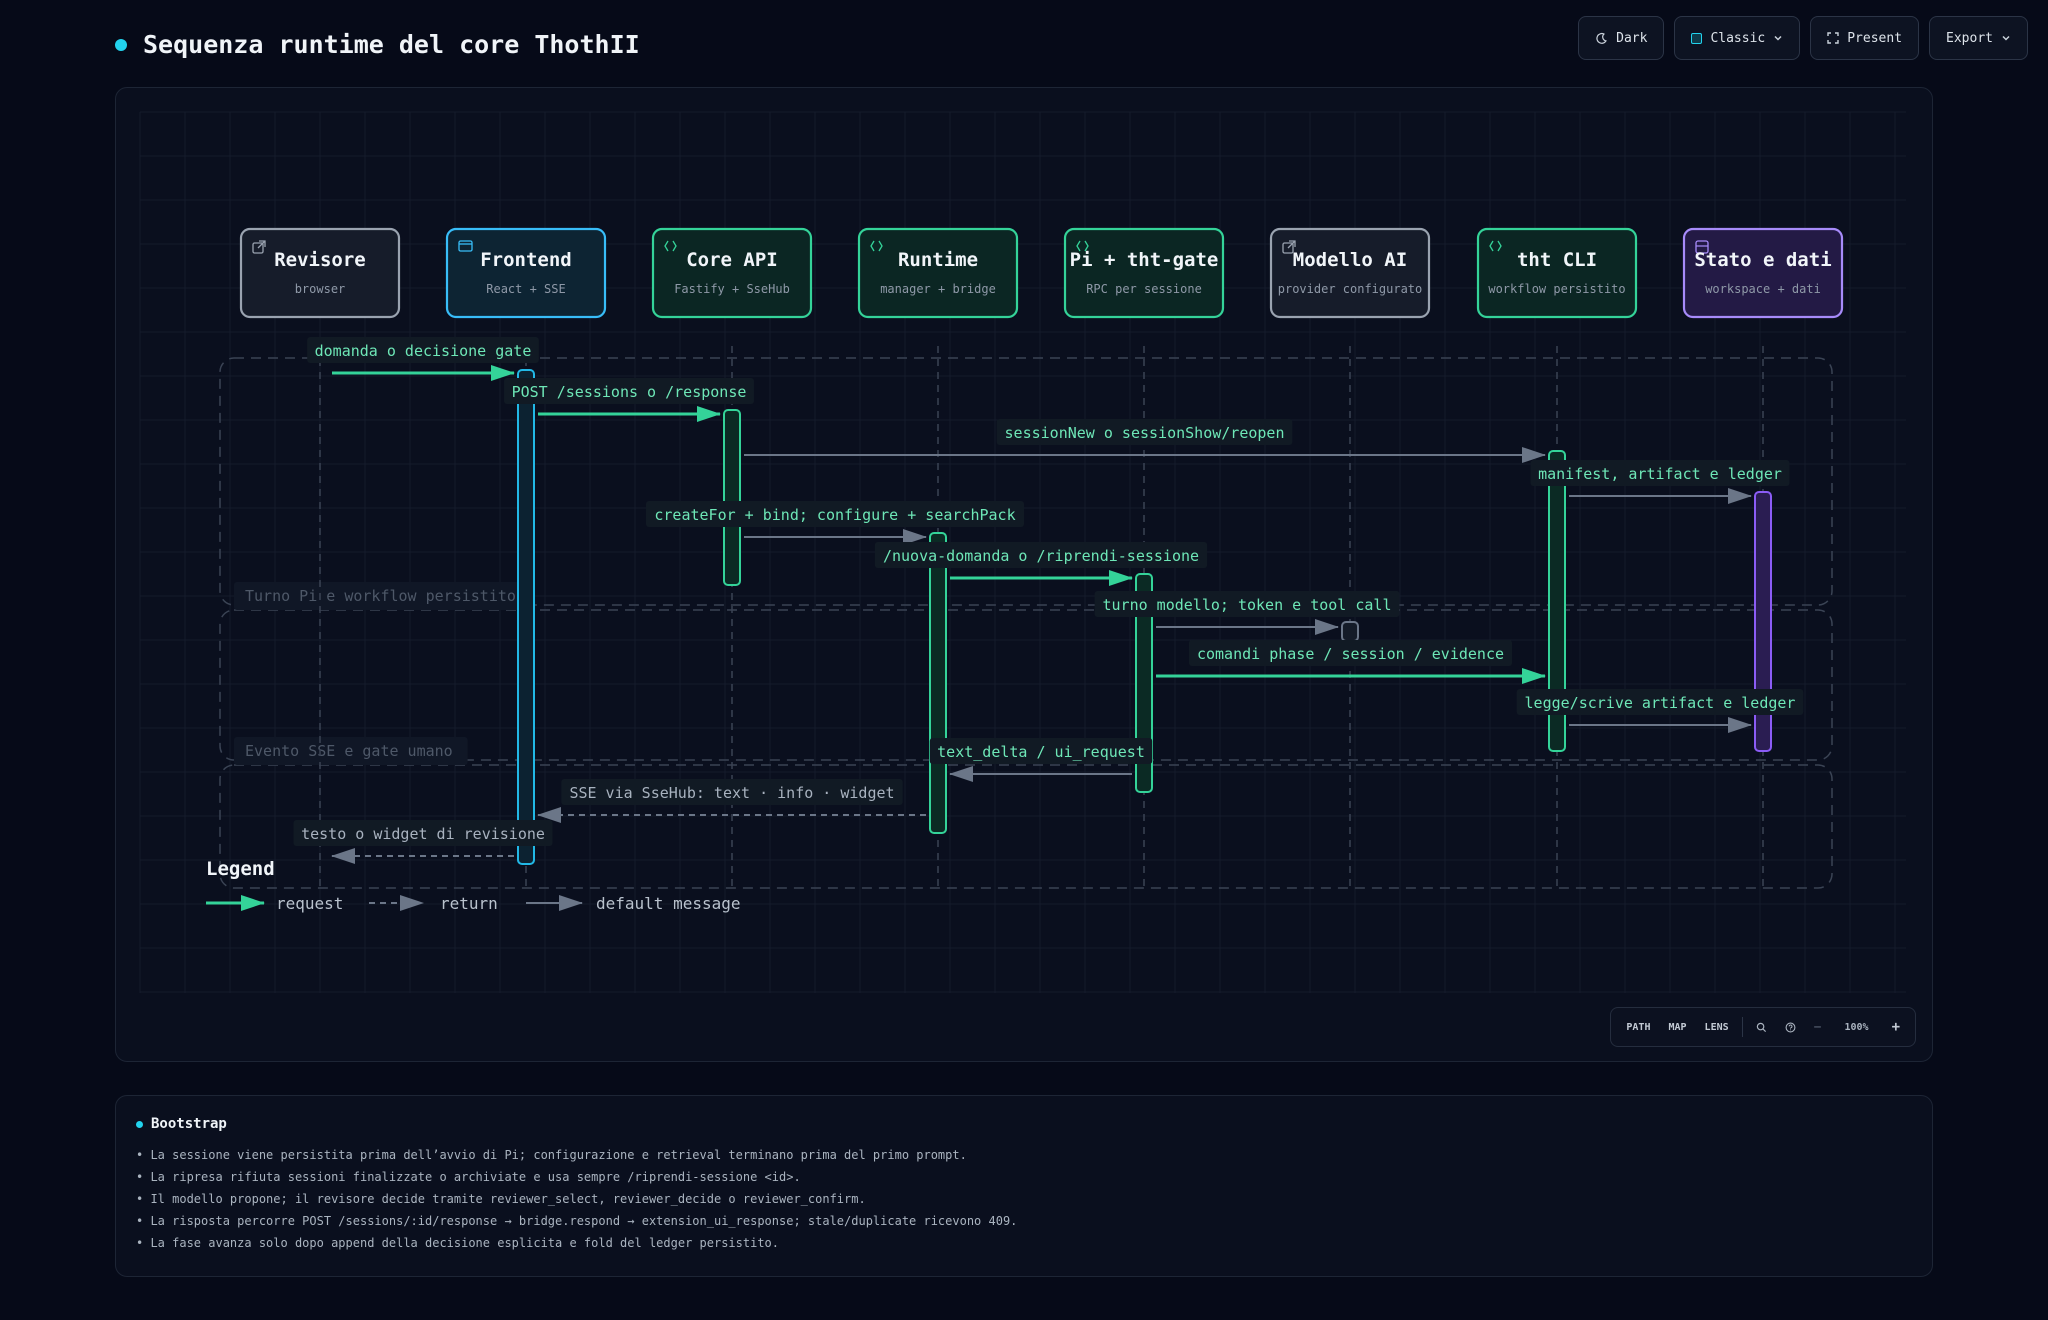 This screenshot has width=2048, height=1320. Describe the element at coordinates (1024, 1124) in the screenshot. I see `notes-header: Bootstrap` at that location.